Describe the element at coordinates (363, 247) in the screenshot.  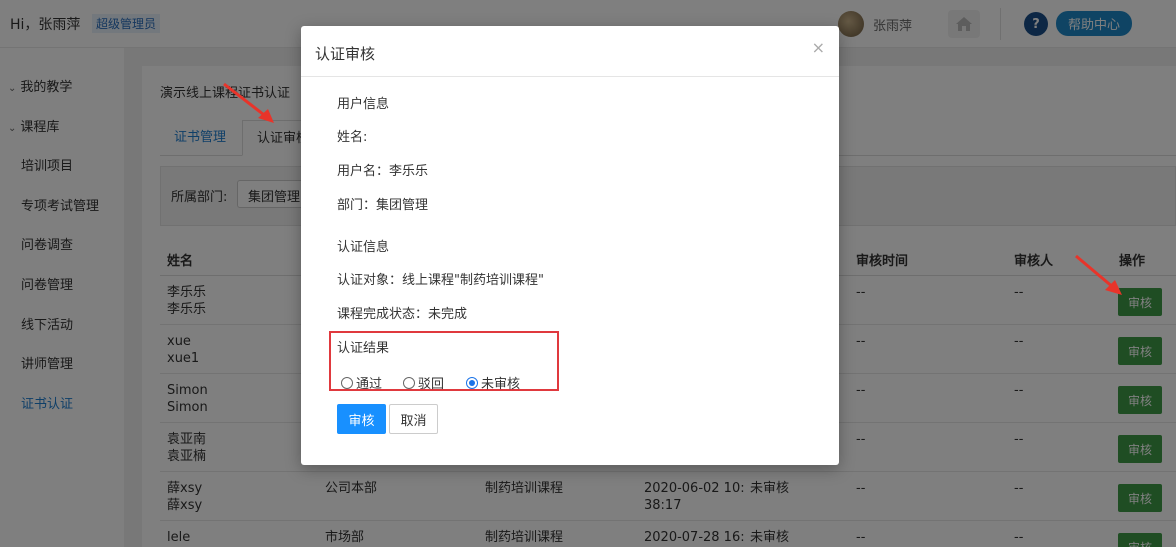
I see `cert-info-heading: 认证信息` at that location.